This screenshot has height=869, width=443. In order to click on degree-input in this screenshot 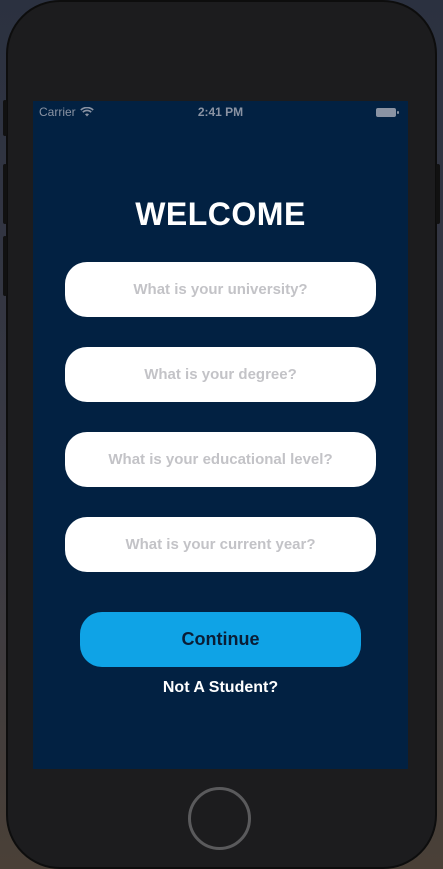, I will do `click(220, 374)`.